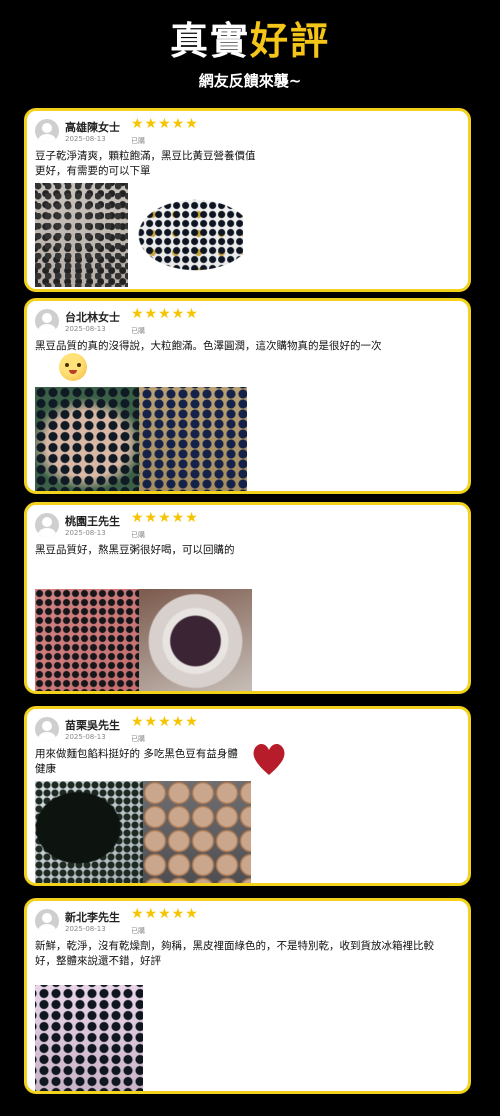 The height and width of the screenshot is (1116, 500). I want to click on smile-emoji-icon, so click(73, 367).